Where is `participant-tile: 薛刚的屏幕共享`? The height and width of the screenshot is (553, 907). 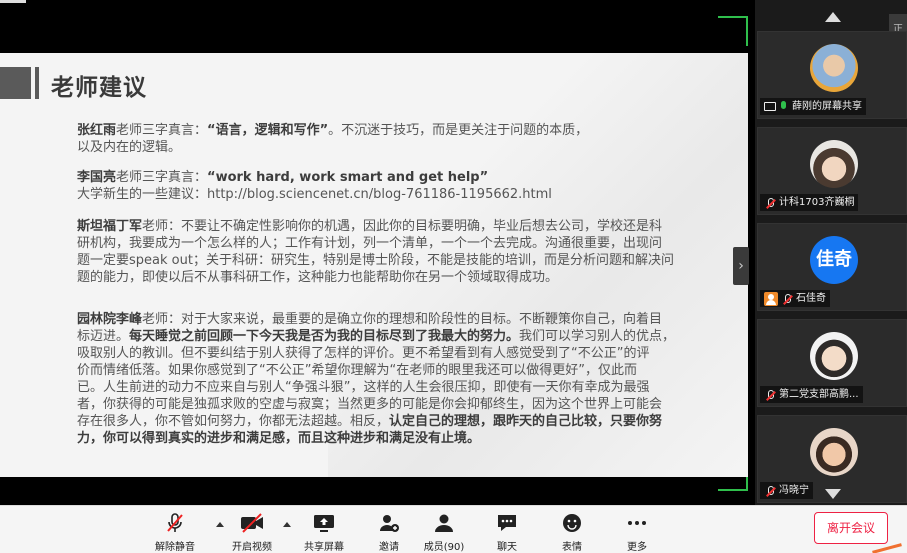
participant-tile: 薛刚的屏幕共享 is located at coordinates (832, 75).